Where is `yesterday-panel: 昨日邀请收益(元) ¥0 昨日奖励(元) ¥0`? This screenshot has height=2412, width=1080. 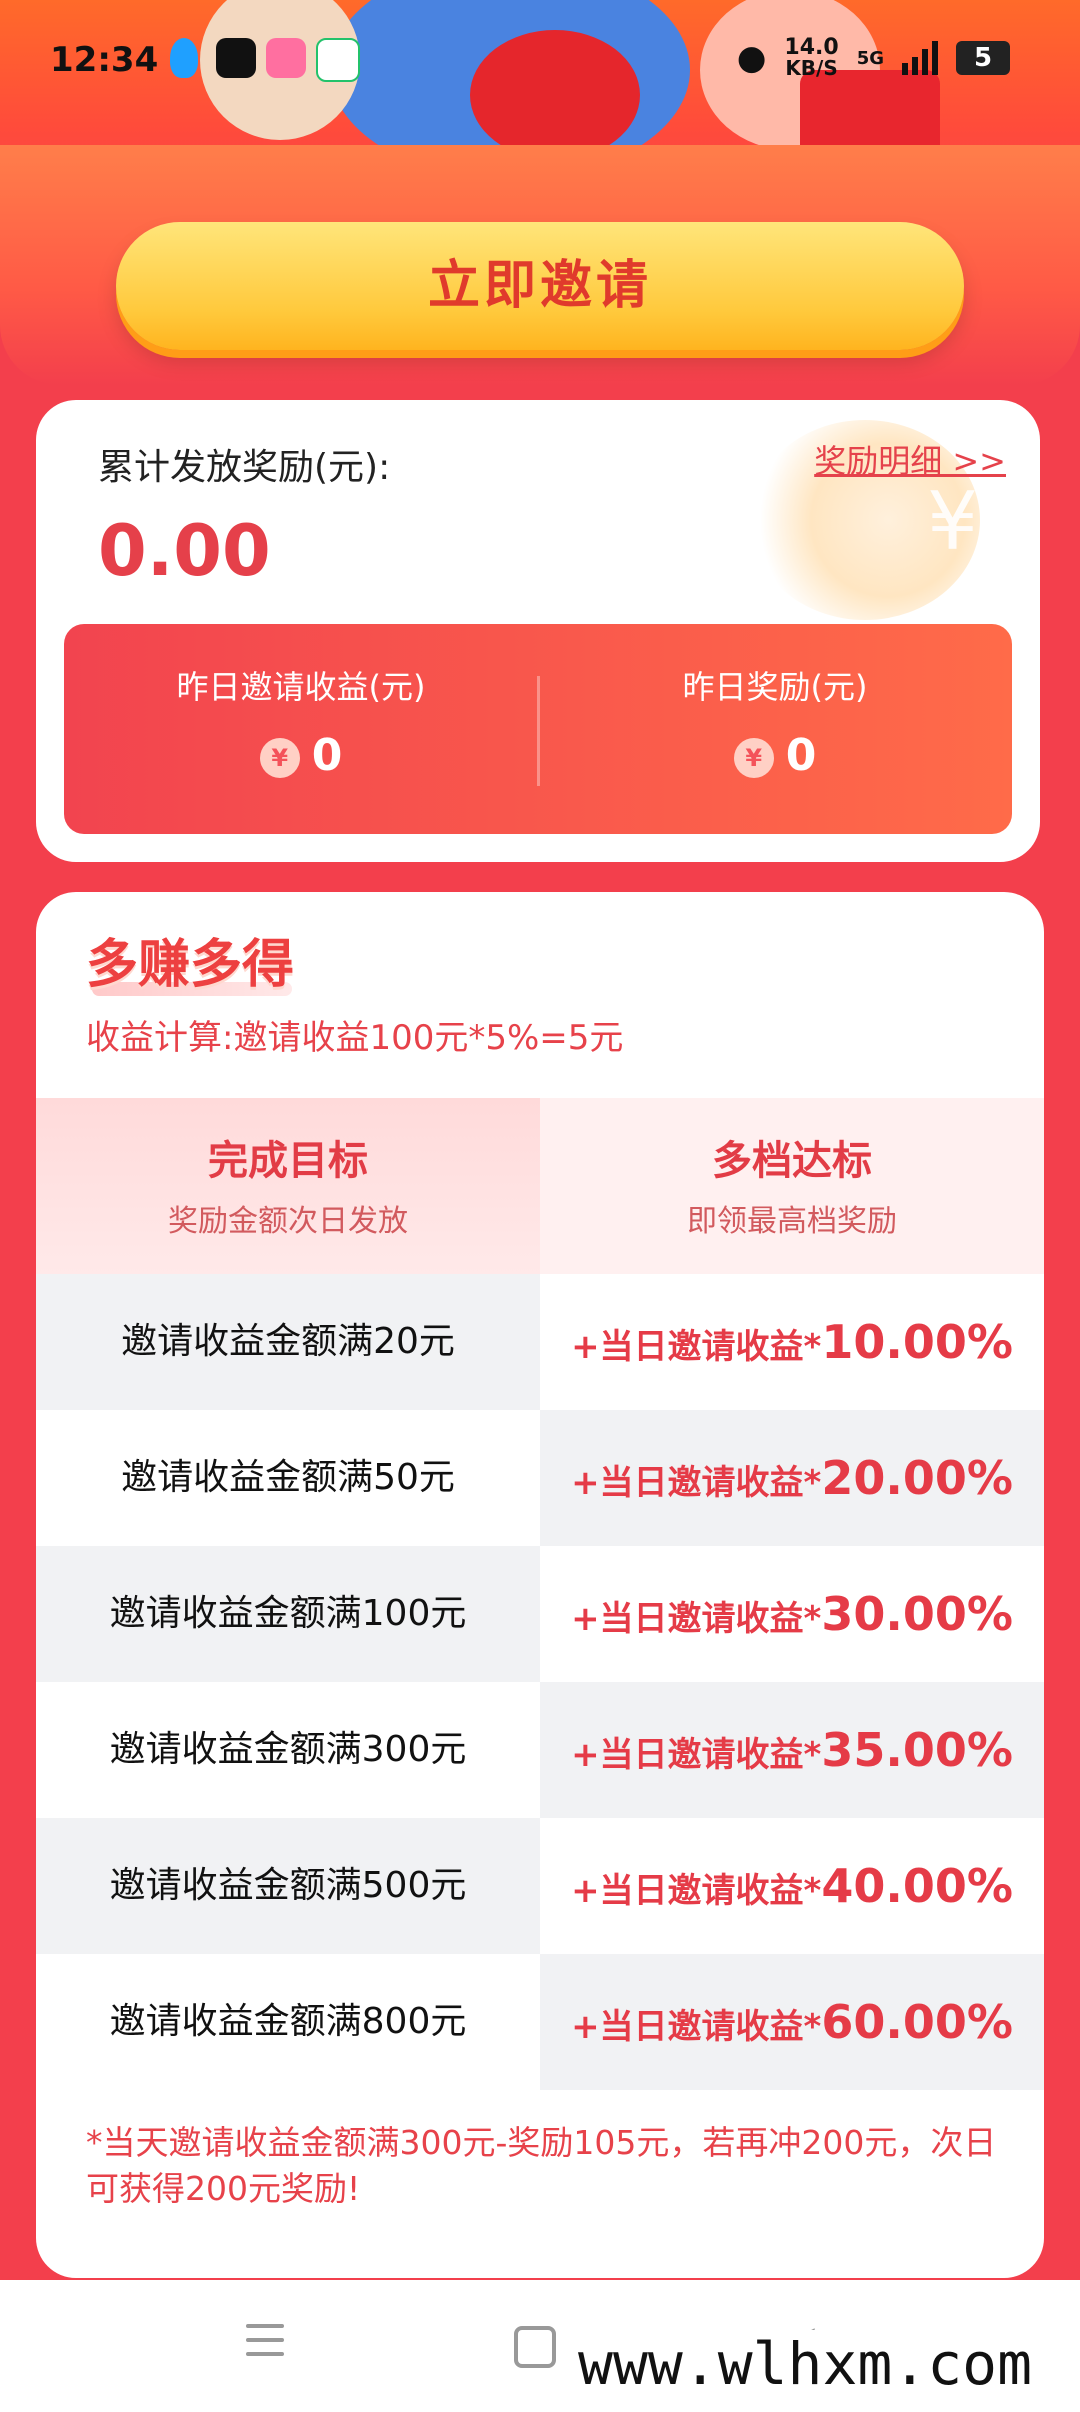 yesterday-panel: 昨日邀请收益(元) ¥0 昨日奖励(元) ¥0 is located at coordinates (538, 729).